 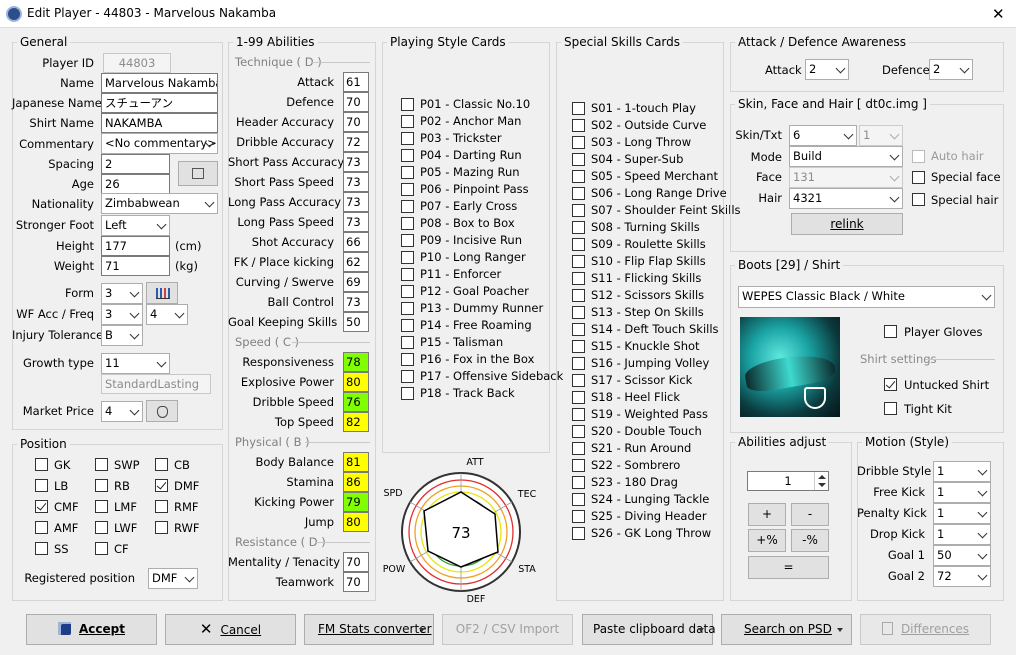 I want to click on ability-top-speed-field: 82, so click(x=356, y=422).